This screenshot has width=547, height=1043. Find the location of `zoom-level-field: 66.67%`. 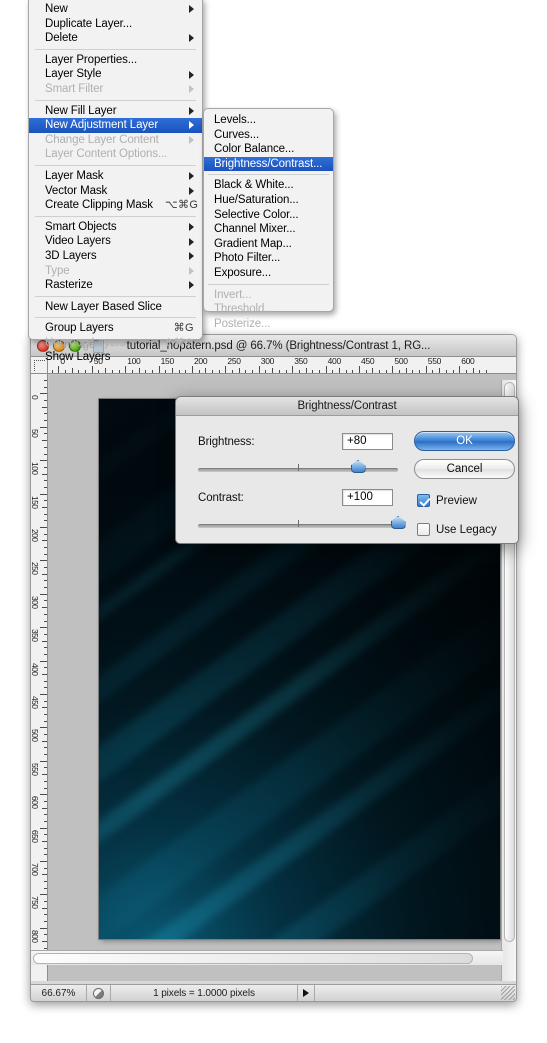

zoom-level-field: 66.67% is located at coordinates (59, 992).